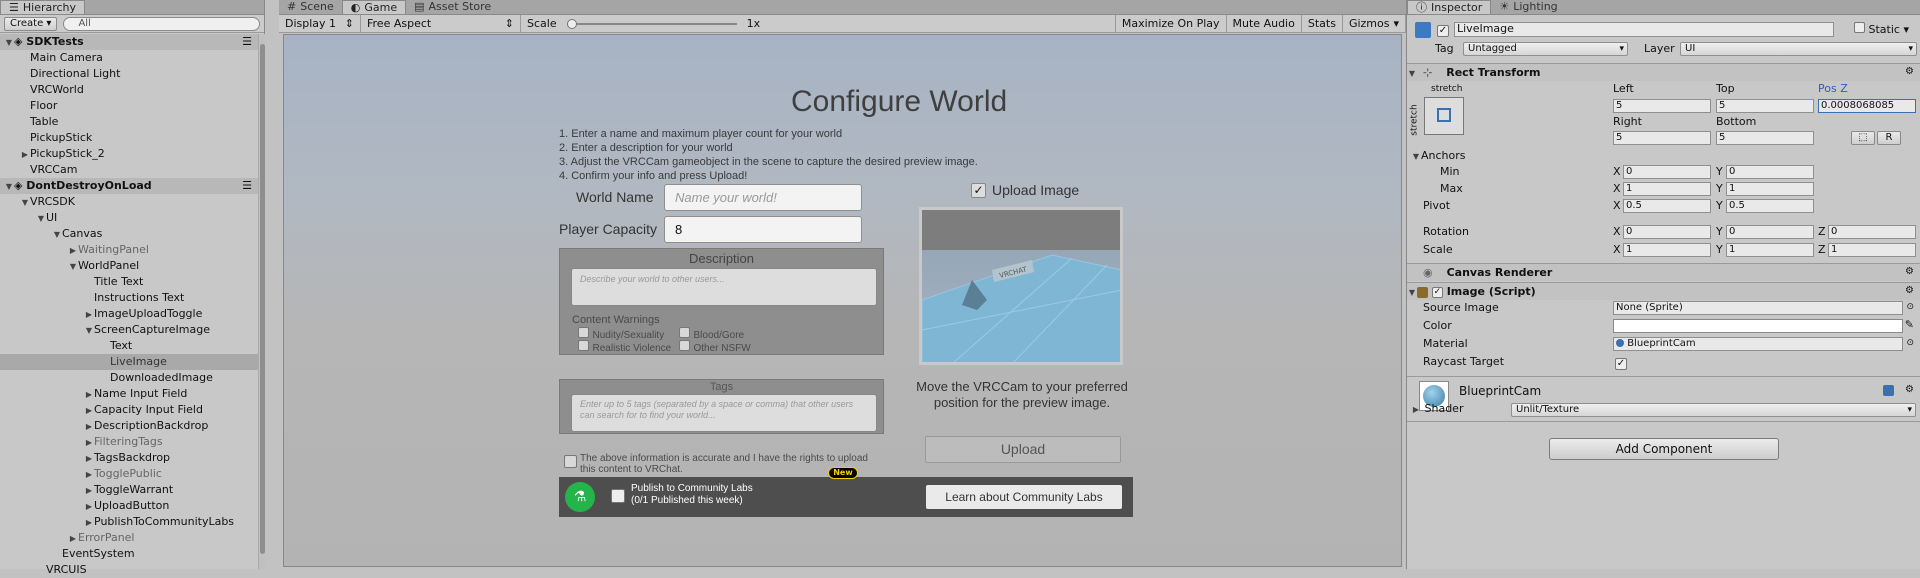 The height and width of the screenshot is (578, 1920). Describe the element at coordinates (1322, 23) in the screenshot. I see `stats-toggle: Stats` at that location.